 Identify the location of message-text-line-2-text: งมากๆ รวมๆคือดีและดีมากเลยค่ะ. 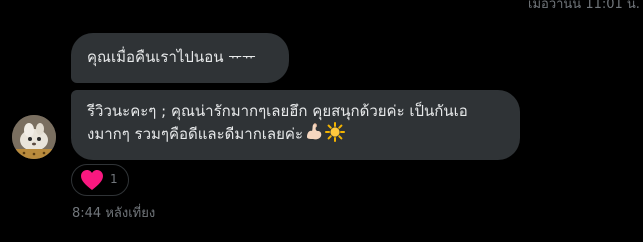
(195, 134).